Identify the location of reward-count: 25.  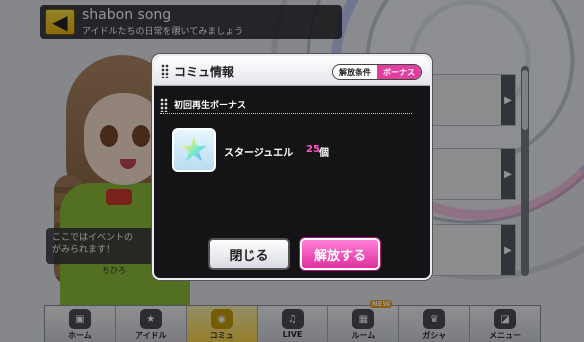
(313, 149).